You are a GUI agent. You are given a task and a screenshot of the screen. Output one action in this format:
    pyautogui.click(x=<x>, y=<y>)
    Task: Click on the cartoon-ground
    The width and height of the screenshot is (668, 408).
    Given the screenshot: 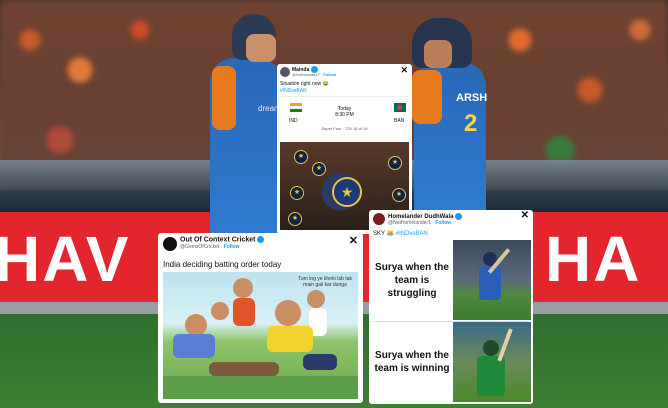 What is the action you would take?
    pyautogui.click(x=260, y=387)
    